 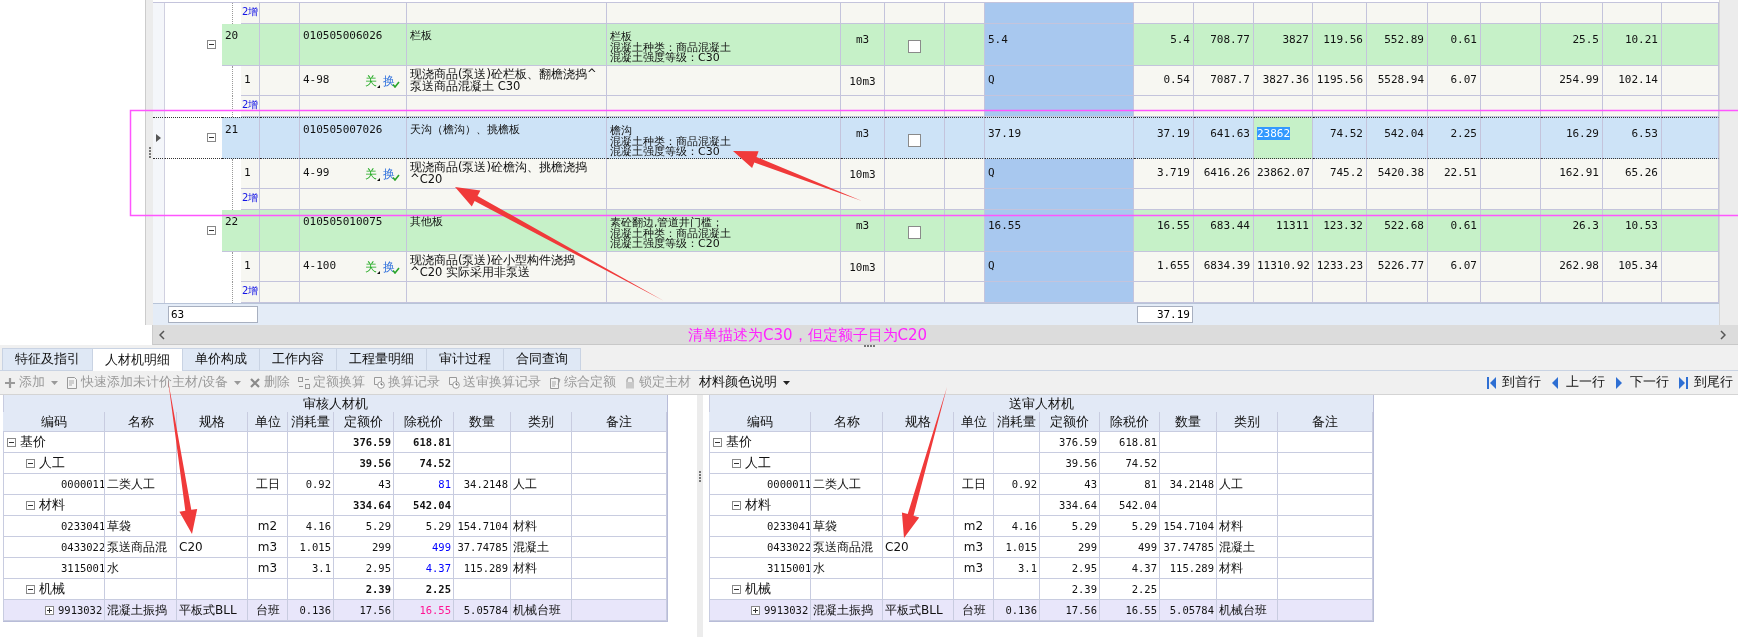 I want to click on navigation-button: 上一行, so click(x=1578, y=382).